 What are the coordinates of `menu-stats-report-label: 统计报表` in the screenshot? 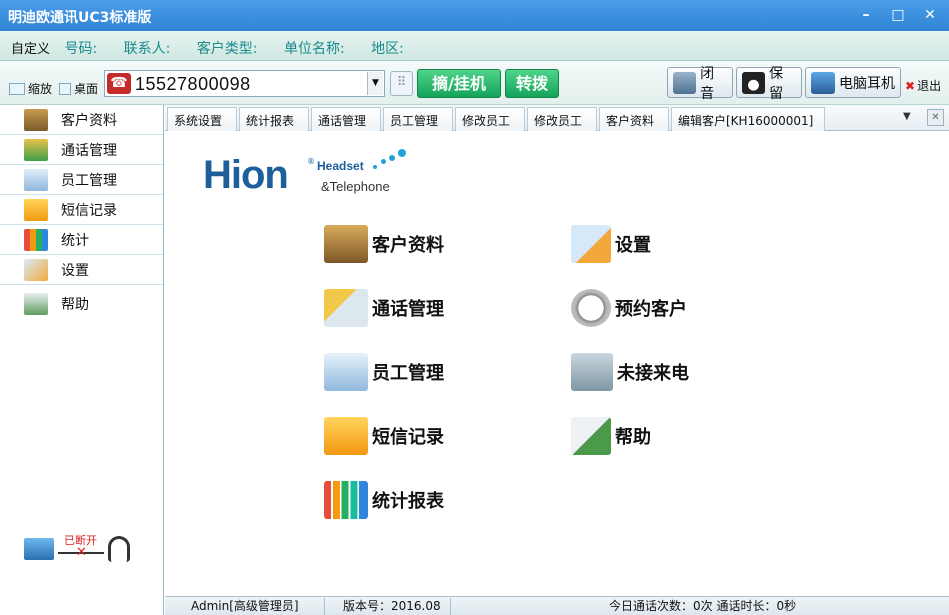 It's located at (408, 501).